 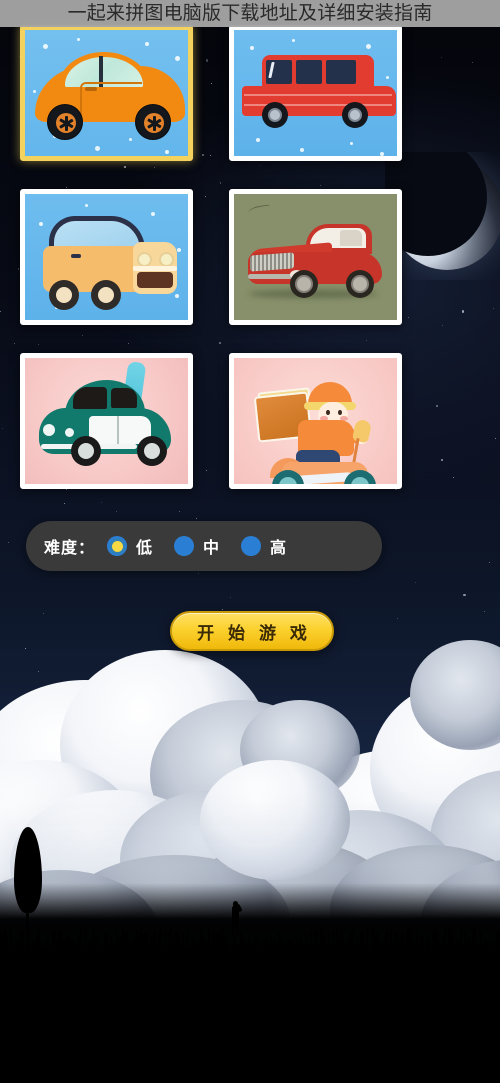 I want to click on radio-icon-high, so click(x=251, y=546).